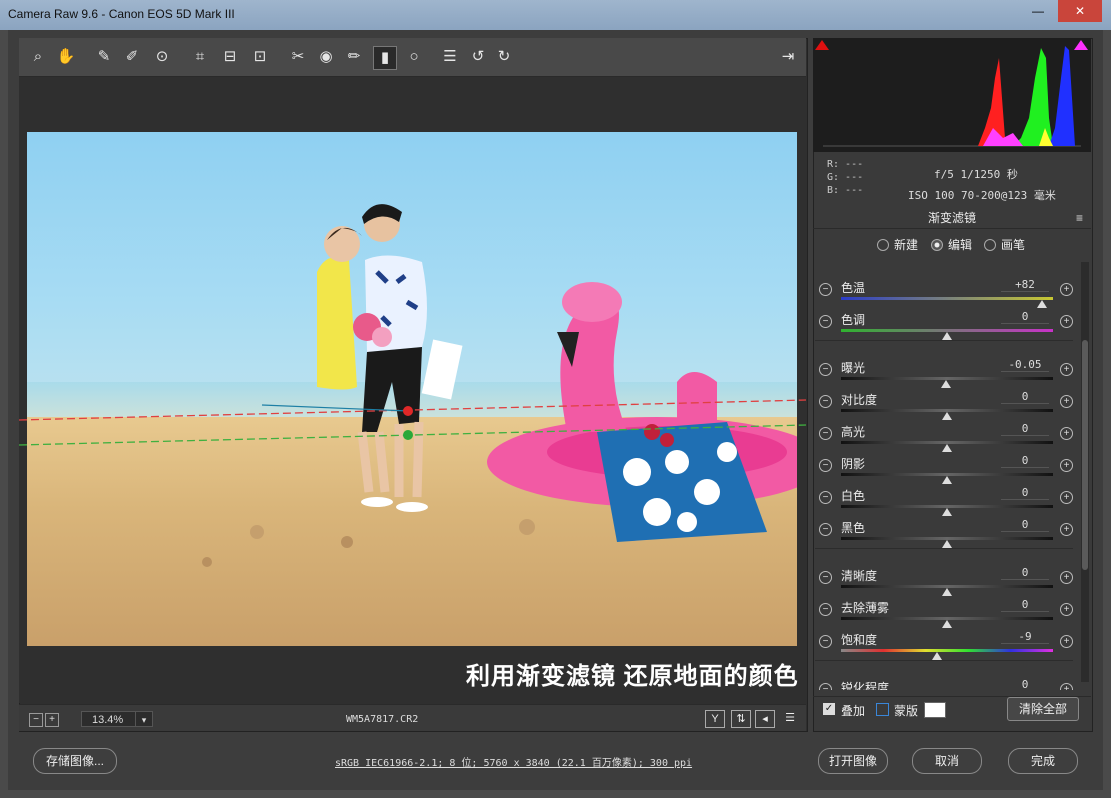 This screenshot has height=798, width=1111. Describe the element at coordinates (945, 529) in the screenshot. I see `slider-row: − 黑色 0 +` at that location.